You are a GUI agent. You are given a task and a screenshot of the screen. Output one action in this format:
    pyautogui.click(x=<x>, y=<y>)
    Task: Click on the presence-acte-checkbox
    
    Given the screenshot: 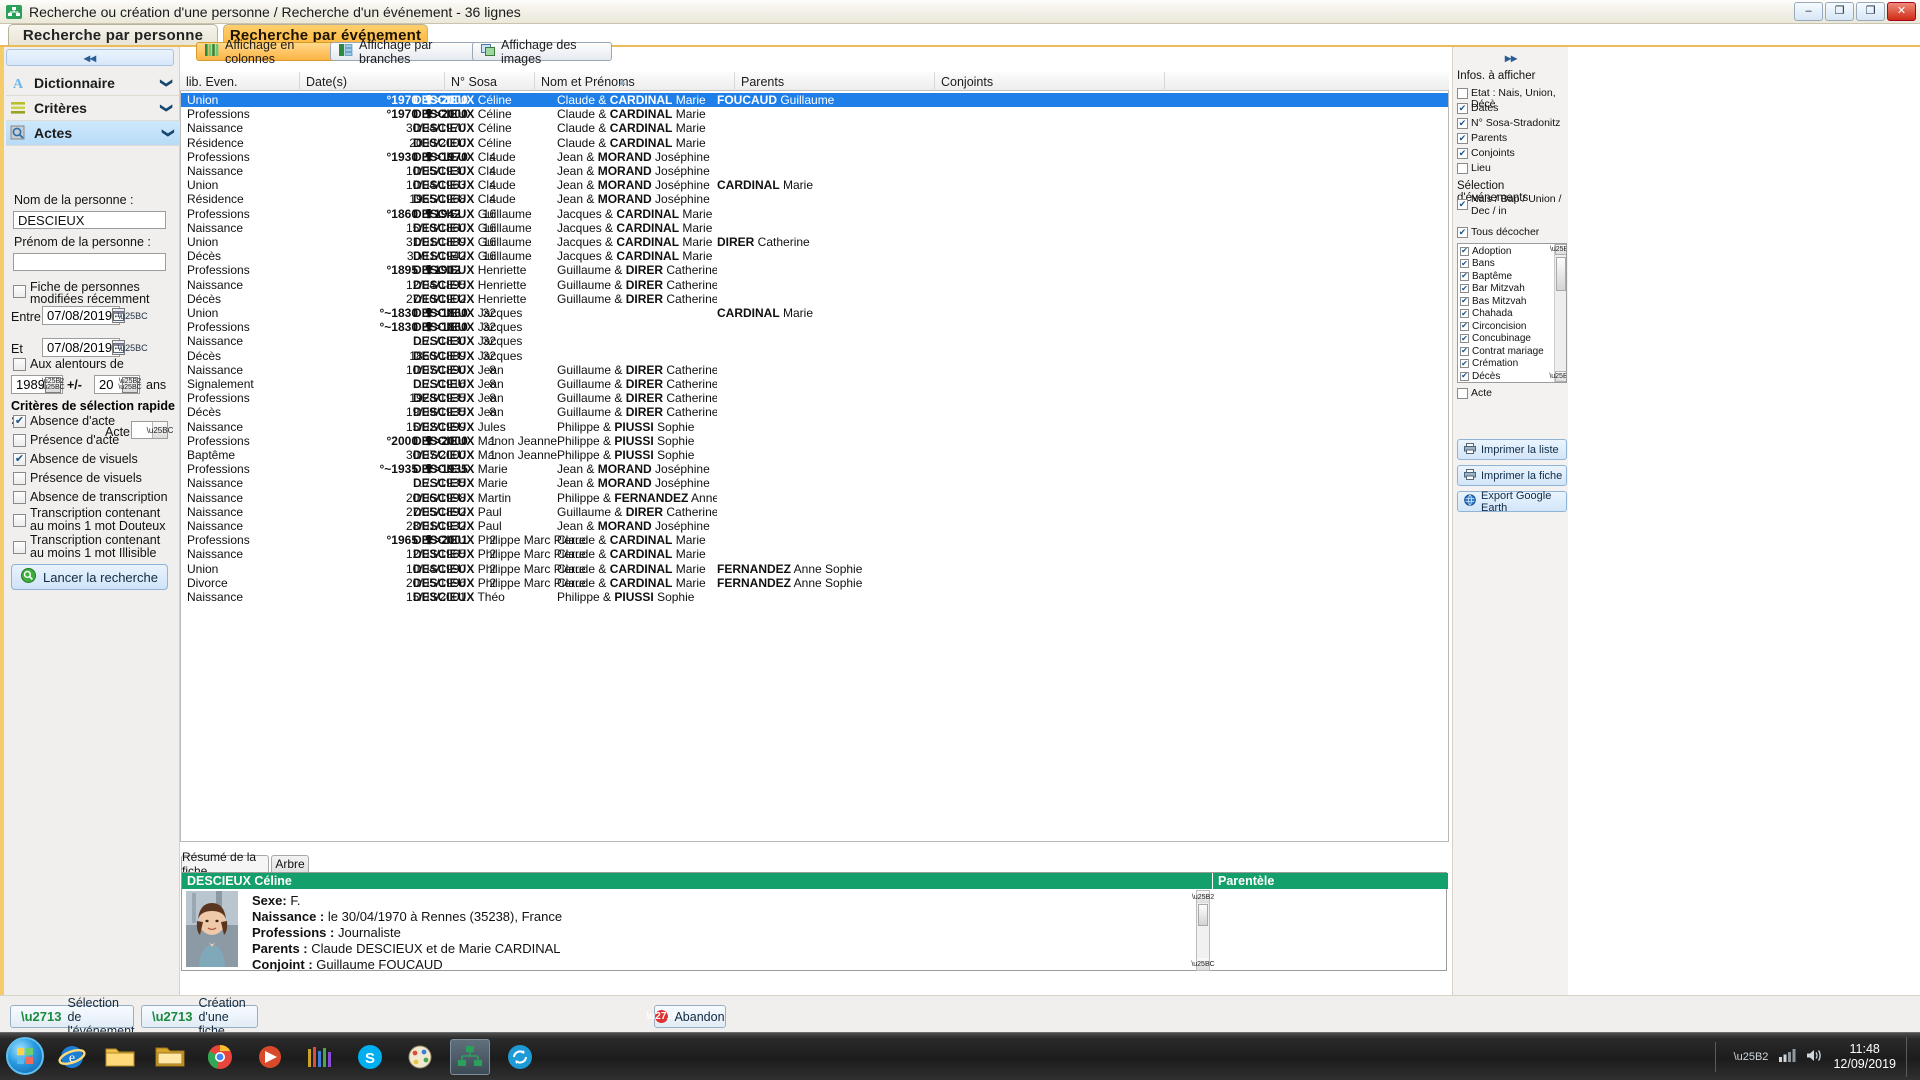 What is the action you would take?
    pyautogui.click(x=19, y=440)
    